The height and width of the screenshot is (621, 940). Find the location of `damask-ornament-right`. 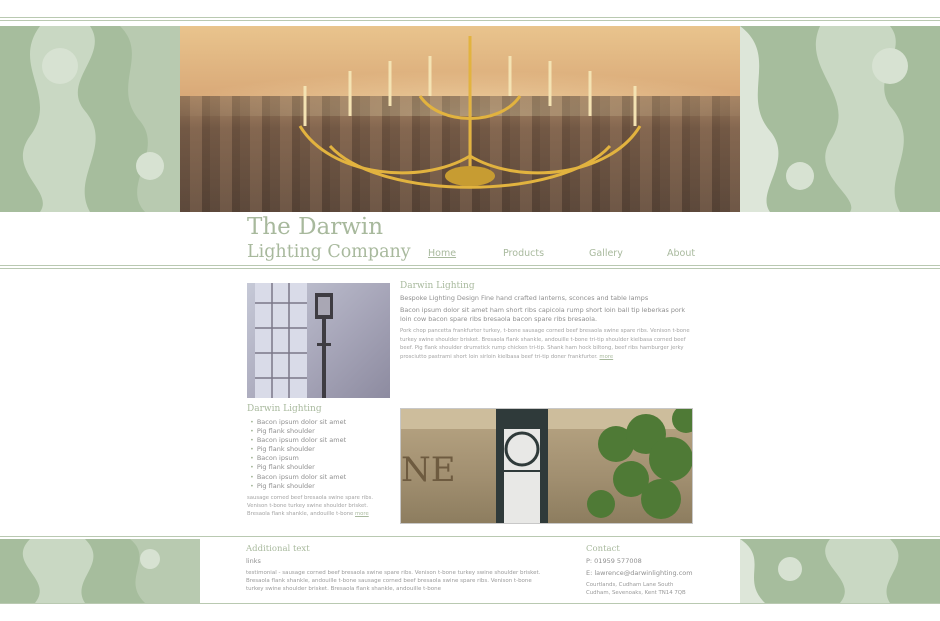

damask-ornament-right is located at coordinates (840, 119).